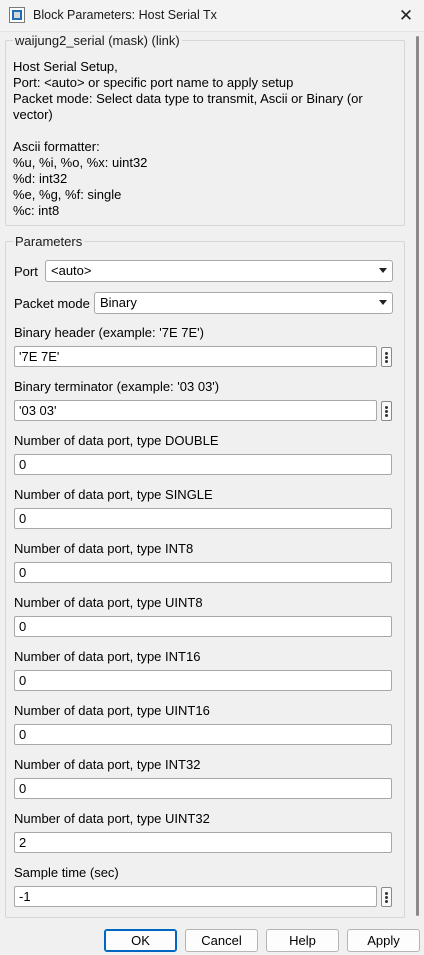 This screenshot has width=424, height=955. Describe the element at coordinates (195, 356) in the screenshot. I see `binary-header-input: '7E 7E'` at that location.